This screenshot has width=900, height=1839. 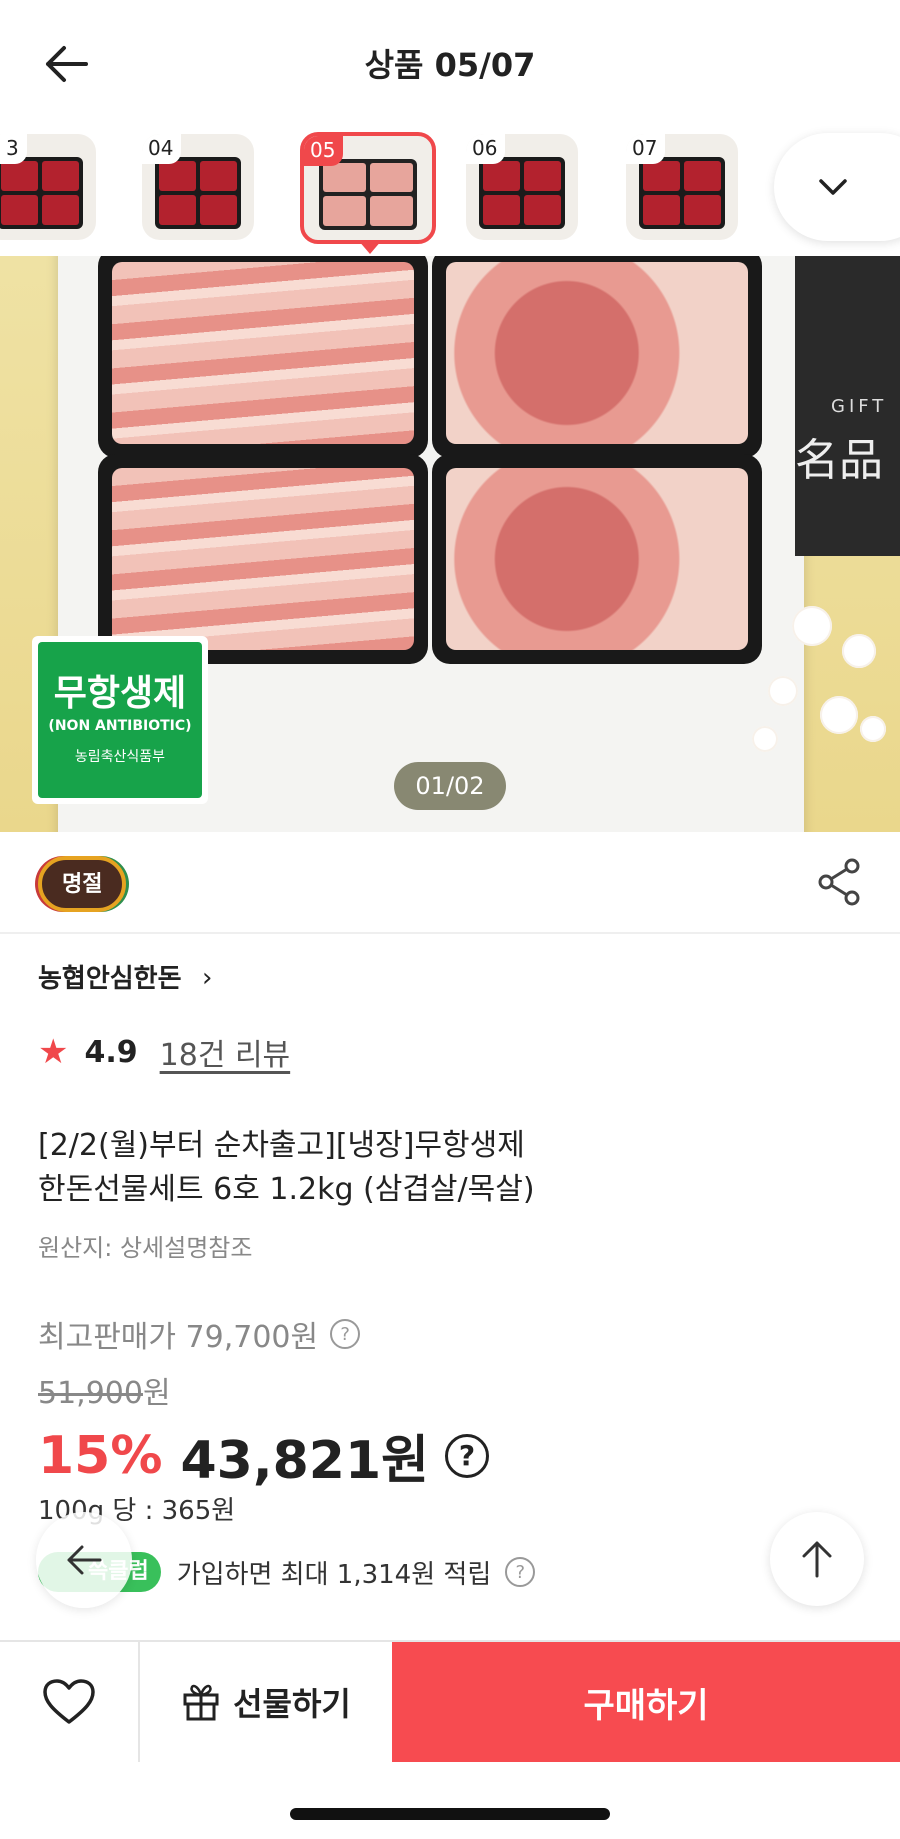 What do you see at coordinates (104, 1393) in the screenshot?
I see `original-price: 51,900원` at bounding box center [104, 1393].